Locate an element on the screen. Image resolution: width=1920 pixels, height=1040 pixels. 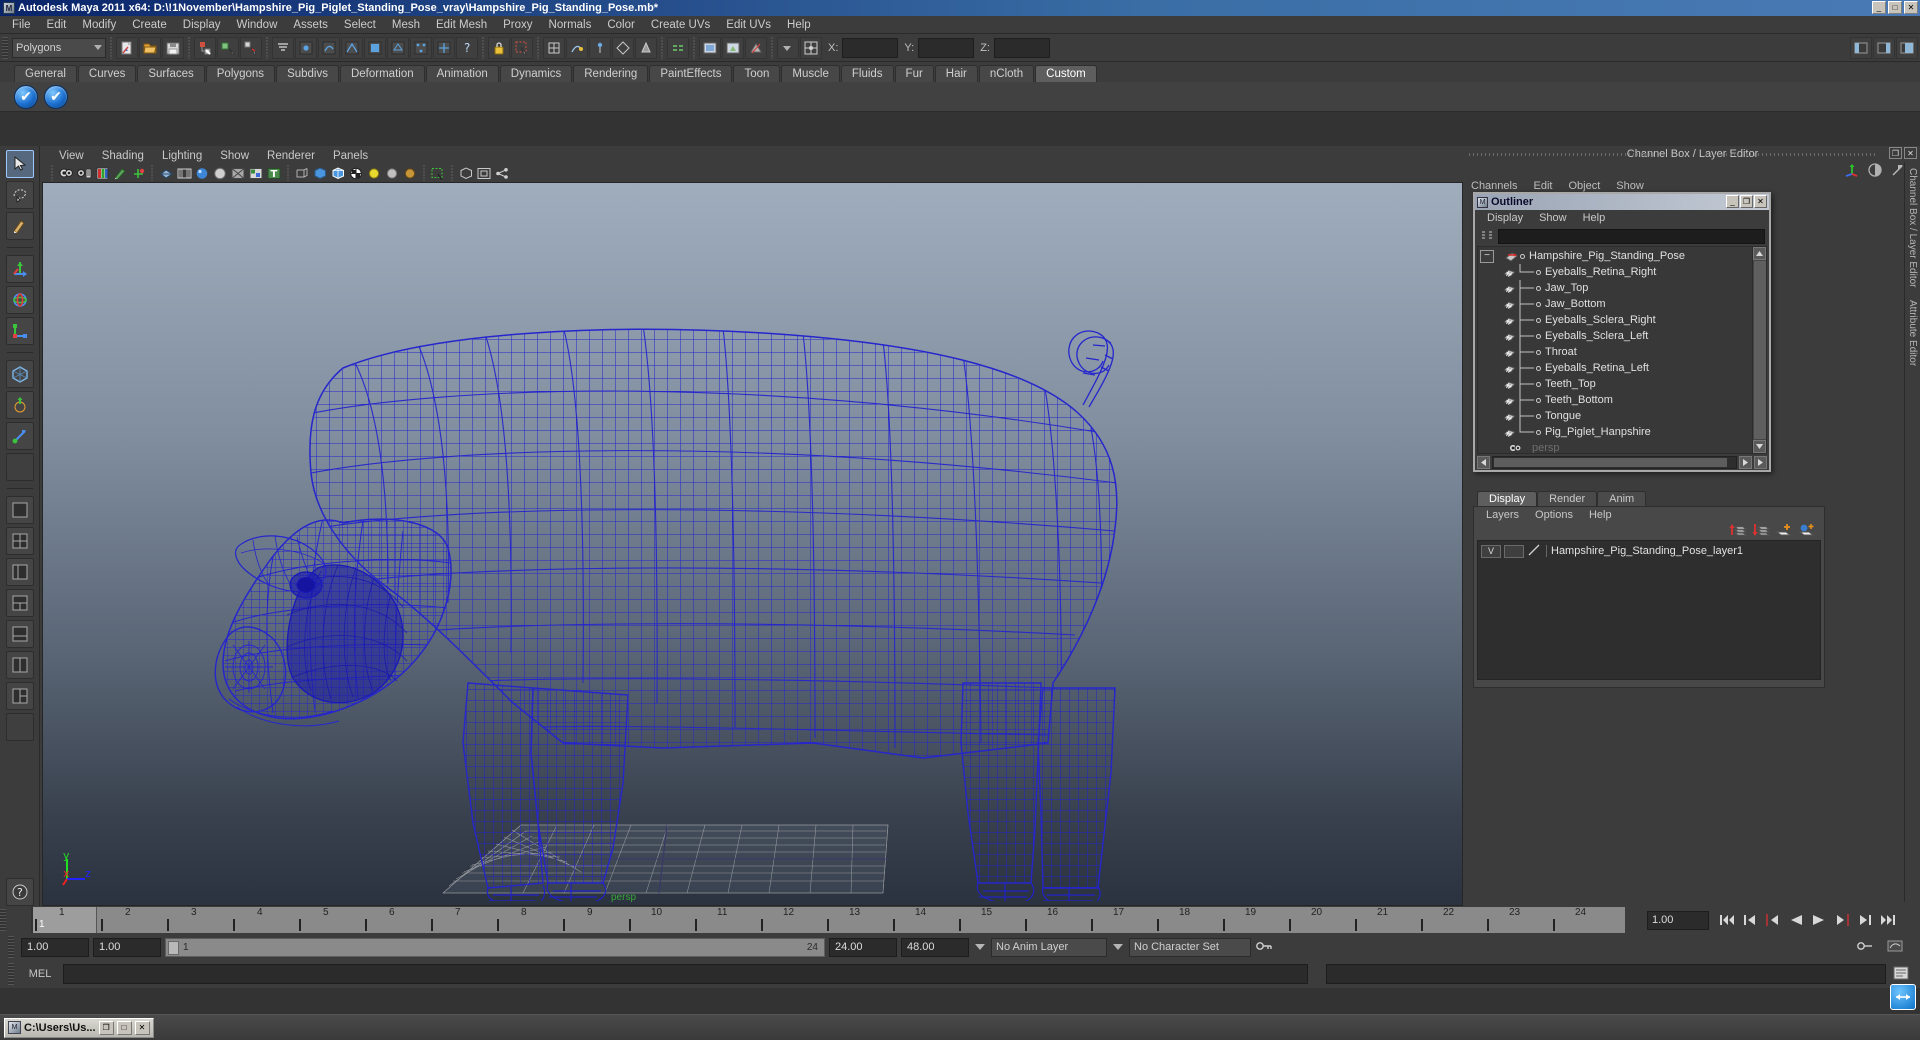
viewport-menu-shading: Shading is located at coordinates (123, 156).